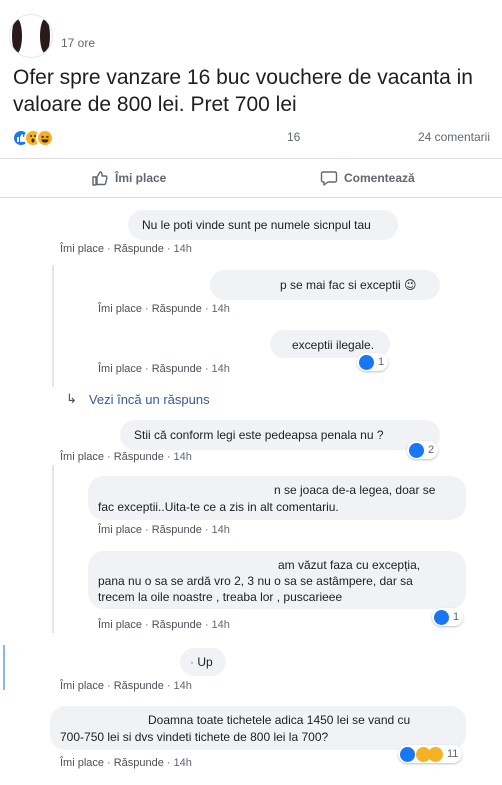  I want to click on more-replies-link: ↳ Vezi încă un răspuns, so click(138, 399).